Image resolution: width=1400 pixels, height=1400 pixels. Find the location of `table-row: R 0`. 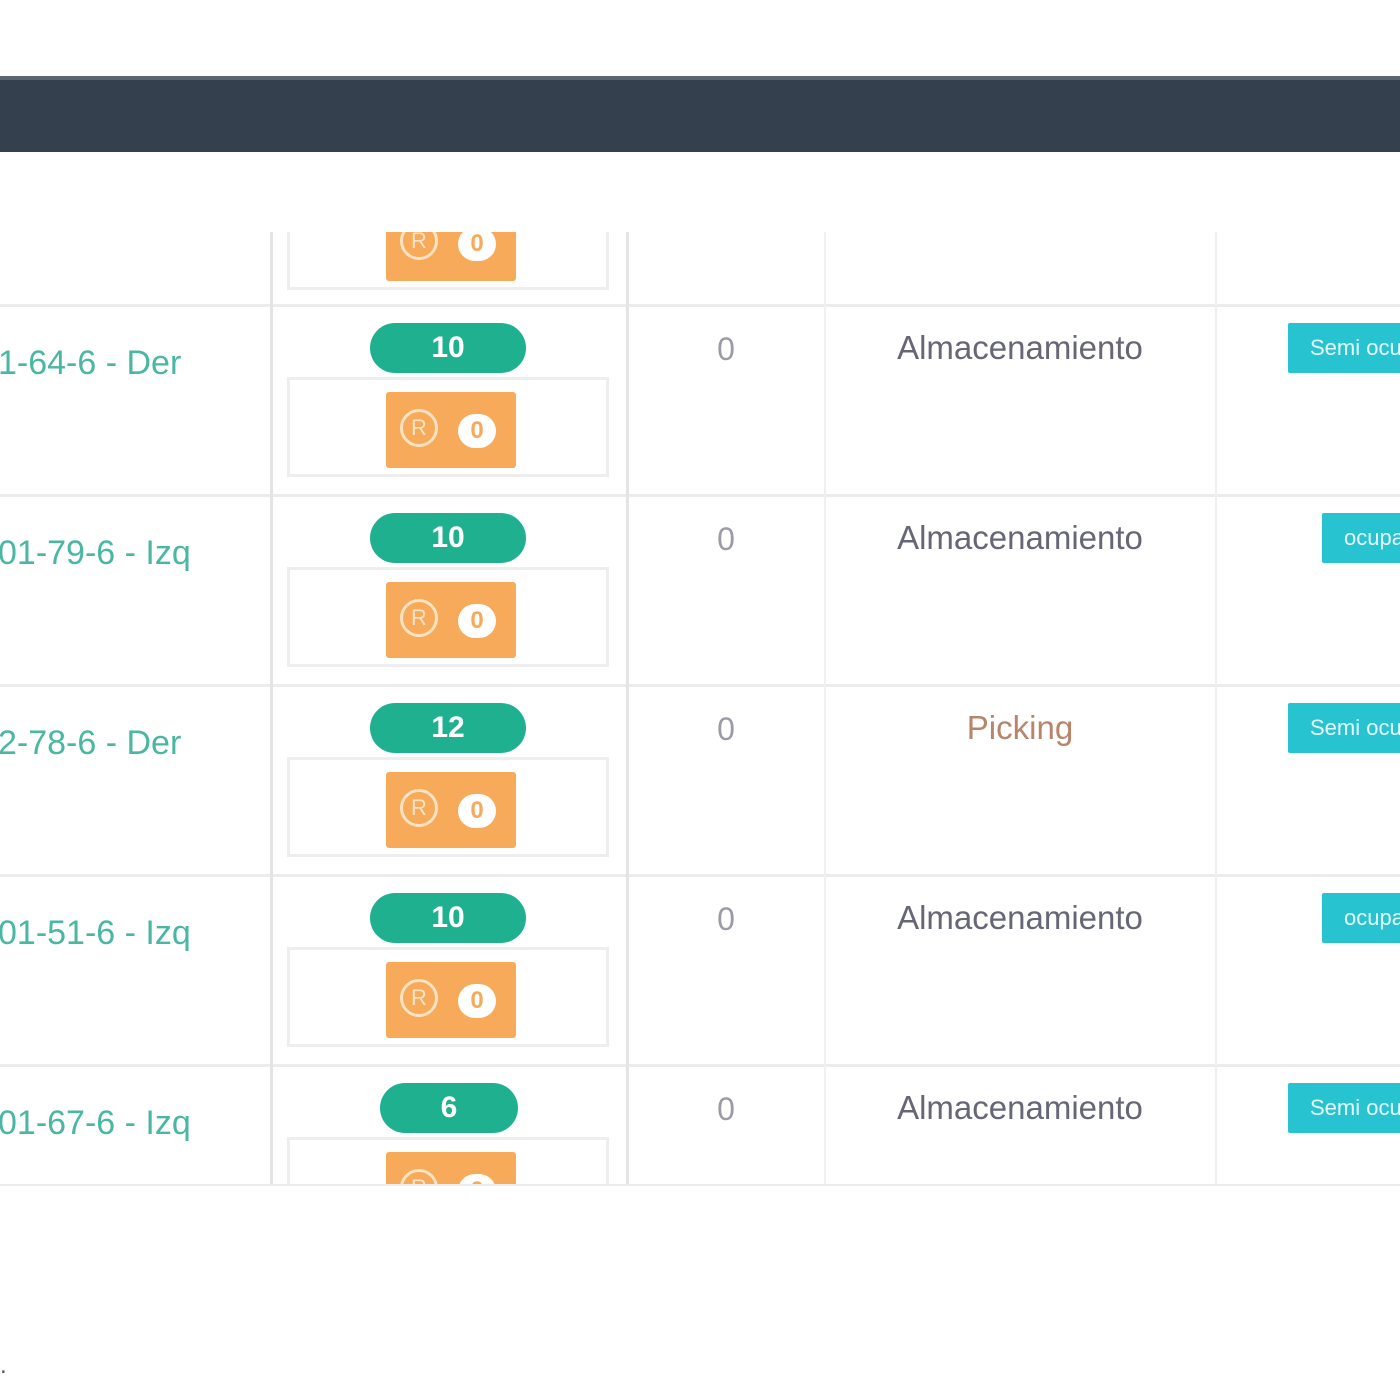

table-row: R 0 is located at coordinates (700, 268).